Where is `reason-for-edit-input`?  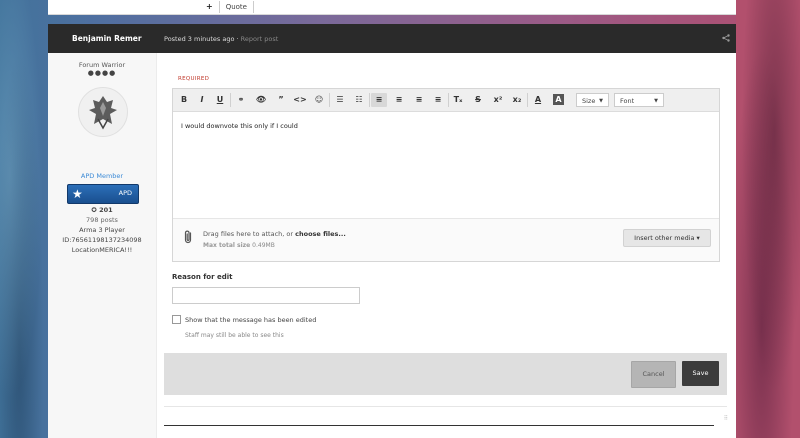 reason-for-edit-input is located at coordinates (266, 295).